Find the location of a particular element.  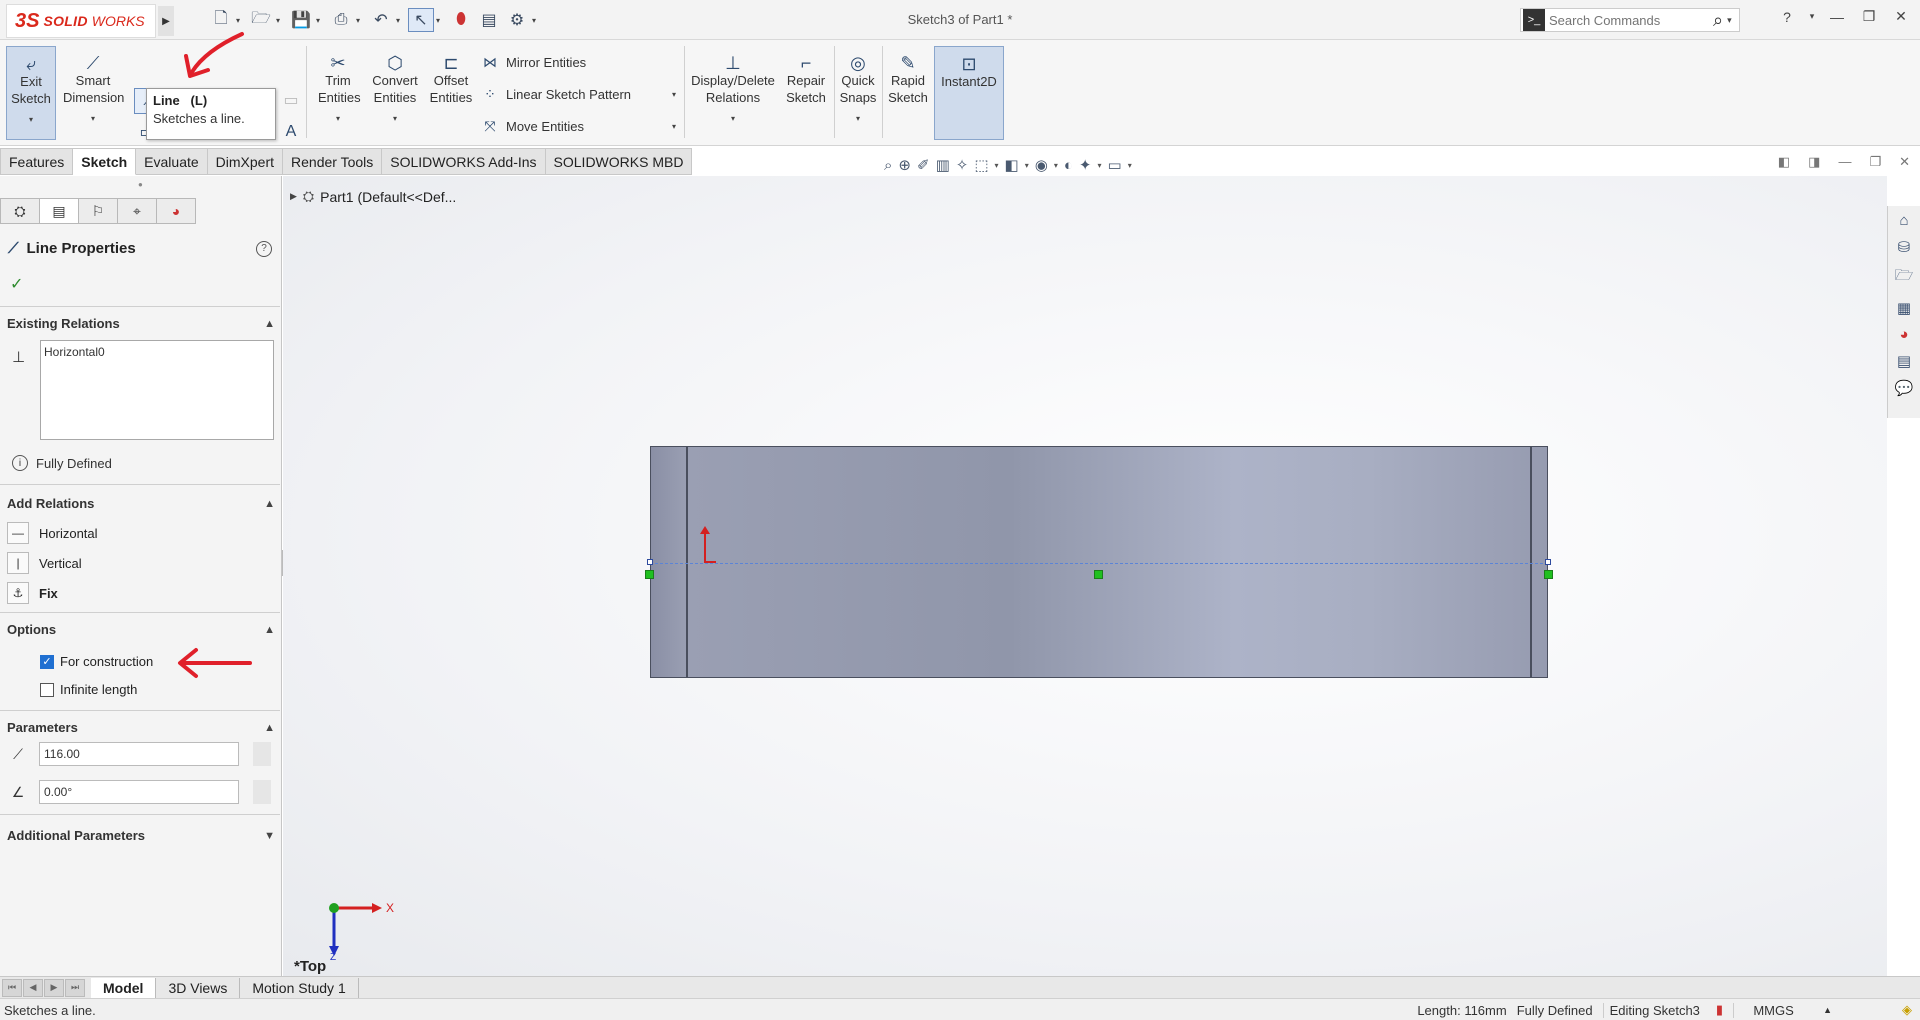

doc-restore-icon: ❐ is located at coordinates (1875, 162).